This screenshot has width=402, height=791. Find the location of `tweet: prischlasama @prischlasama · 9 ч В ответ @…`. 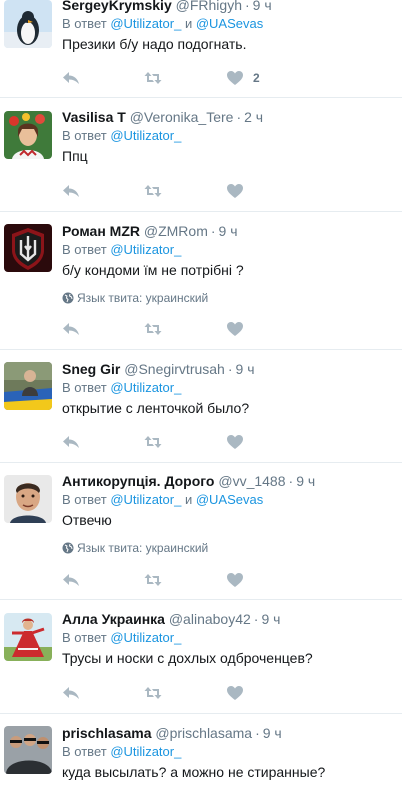

tweet: prischlasama @prischlasama · 9 ч В ответ @… is located at coordinates (201, 752).